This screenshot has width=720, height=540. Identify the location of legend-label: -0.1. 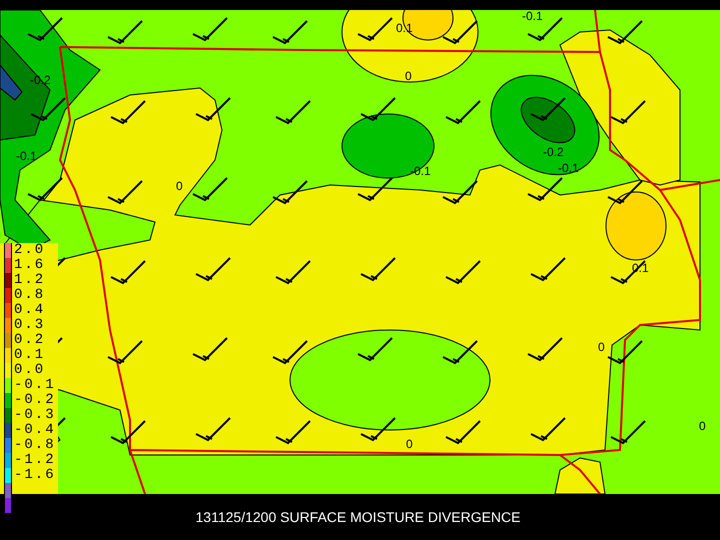
(35, 385).